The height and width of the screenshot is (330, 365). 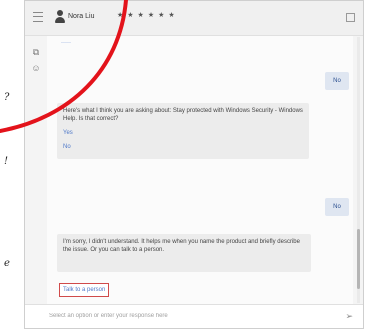 What do you see at coordinates (38, 17) in the screenshot?
I see `menu-icon` at bounding box center [38, 17].